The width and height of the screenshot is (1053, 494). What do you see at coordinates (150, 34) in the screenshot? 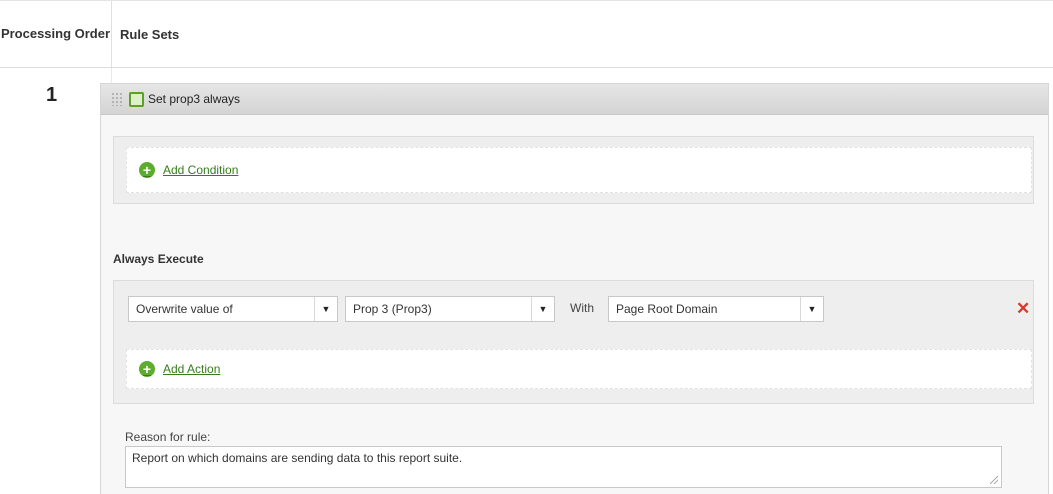
I see `rule-sets-header: Rule Sets` at bounding box center [150, 34].